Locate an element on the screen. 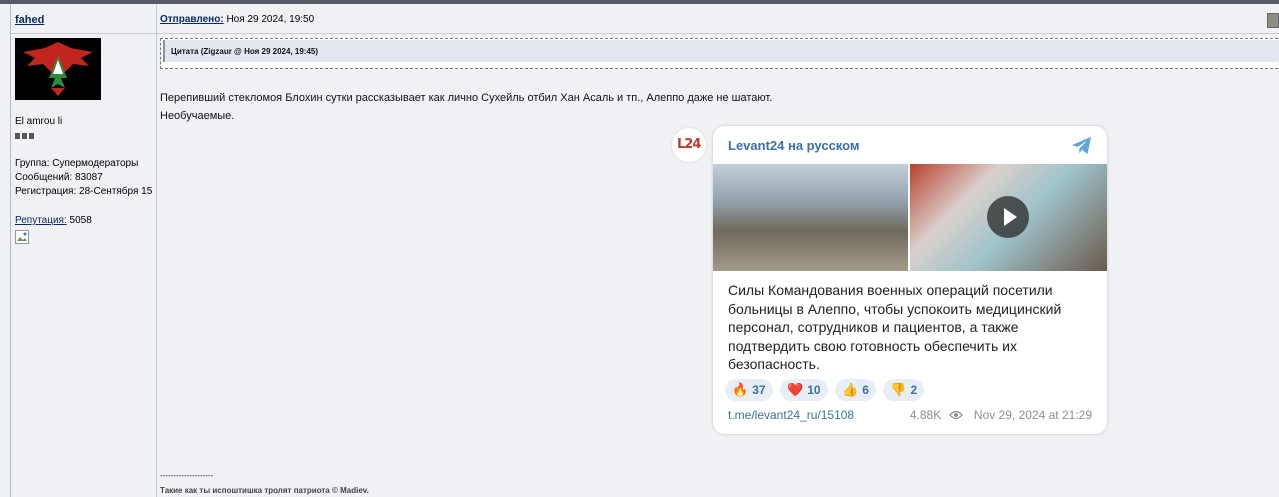  signature-rule: -------------------- is located at coordinates (187, 475).